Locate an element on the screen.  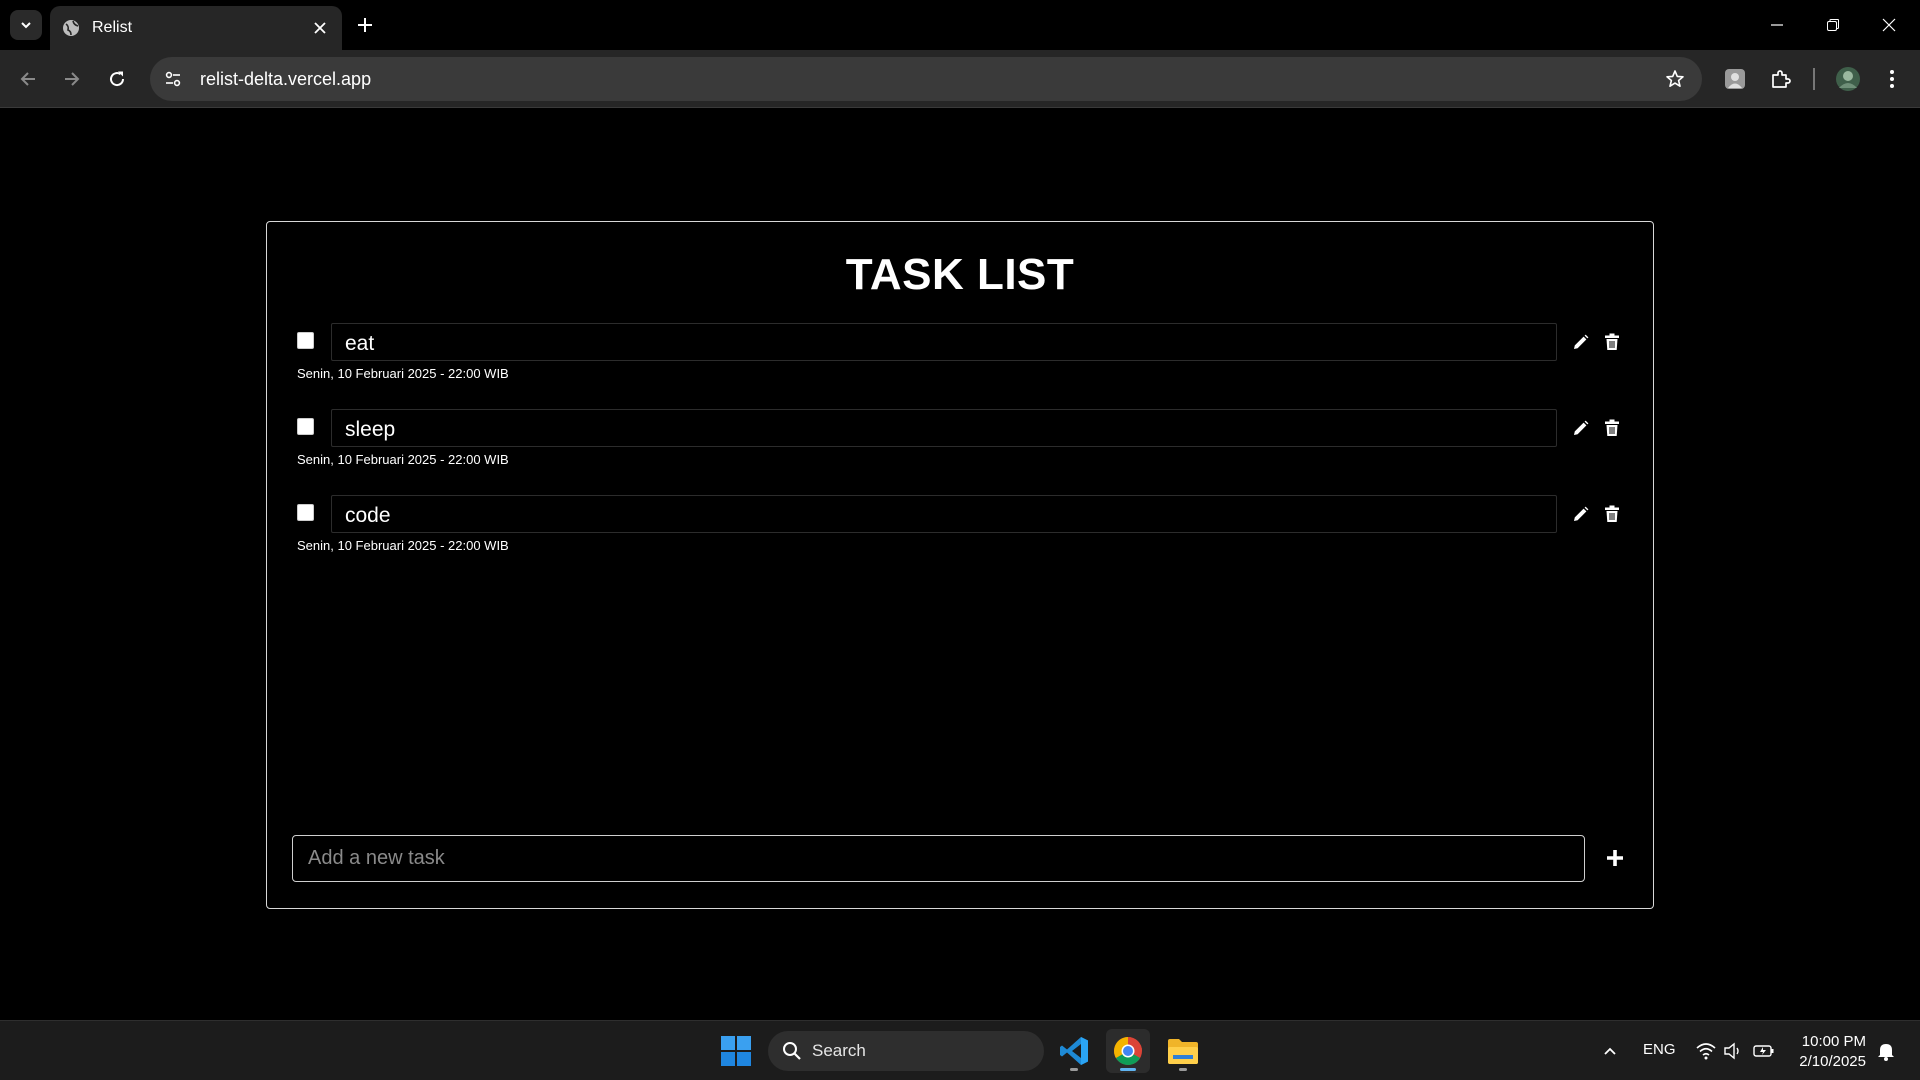
restore-icon is located at coordinates (1833, 25).